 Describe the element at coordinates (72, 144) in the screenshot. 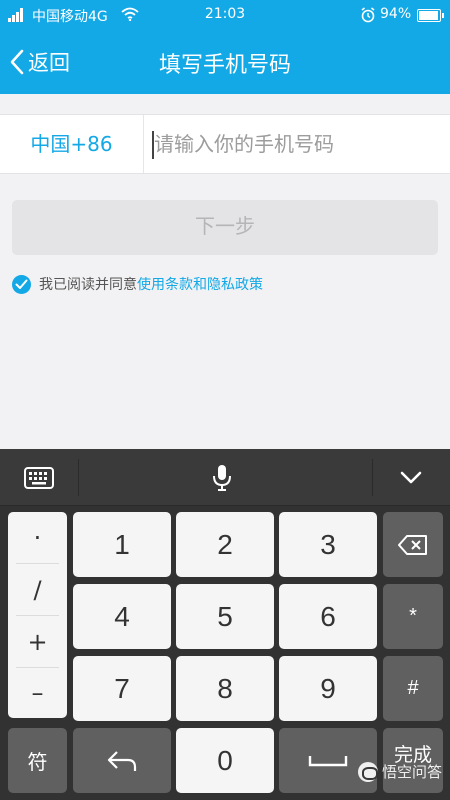

I see `country-code-selector: 中国+86` at that location.